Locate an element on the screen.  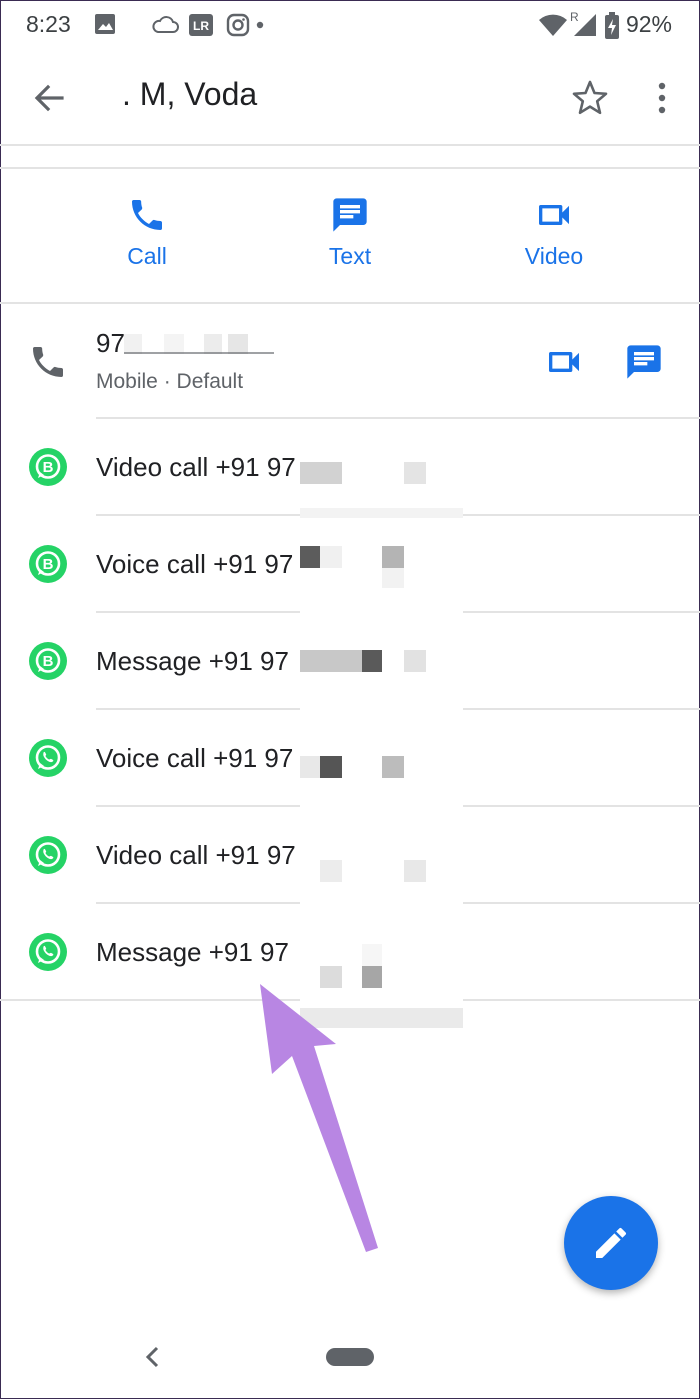
redacted-number is located at coordinates (199, 344).